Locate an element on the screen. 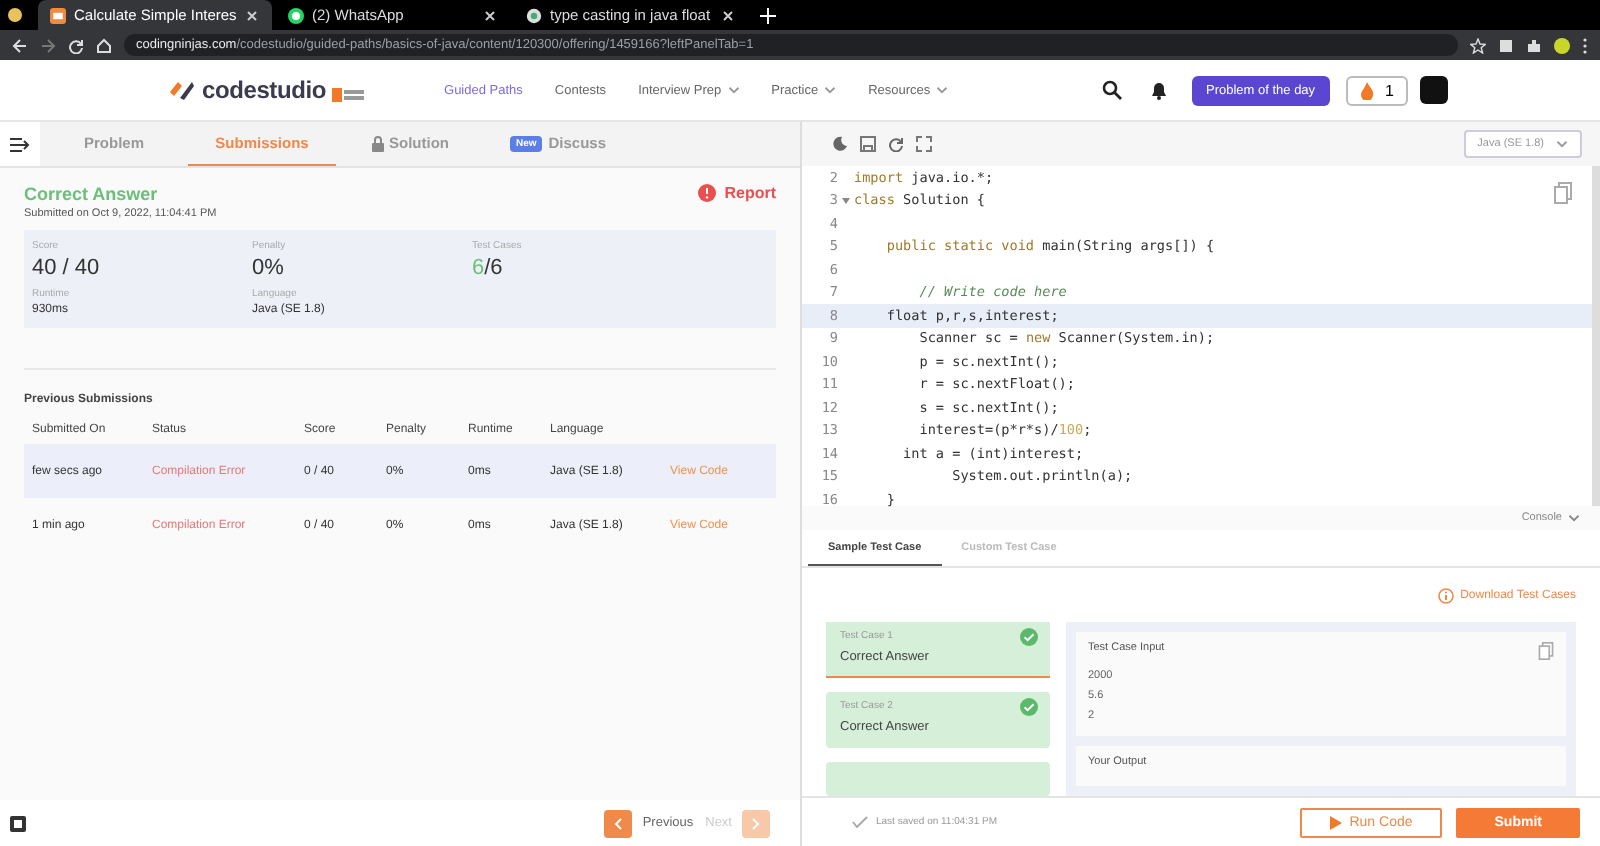 This screenshot has height=846, width=1600. profile-icon is located at coordinates (15, 15).